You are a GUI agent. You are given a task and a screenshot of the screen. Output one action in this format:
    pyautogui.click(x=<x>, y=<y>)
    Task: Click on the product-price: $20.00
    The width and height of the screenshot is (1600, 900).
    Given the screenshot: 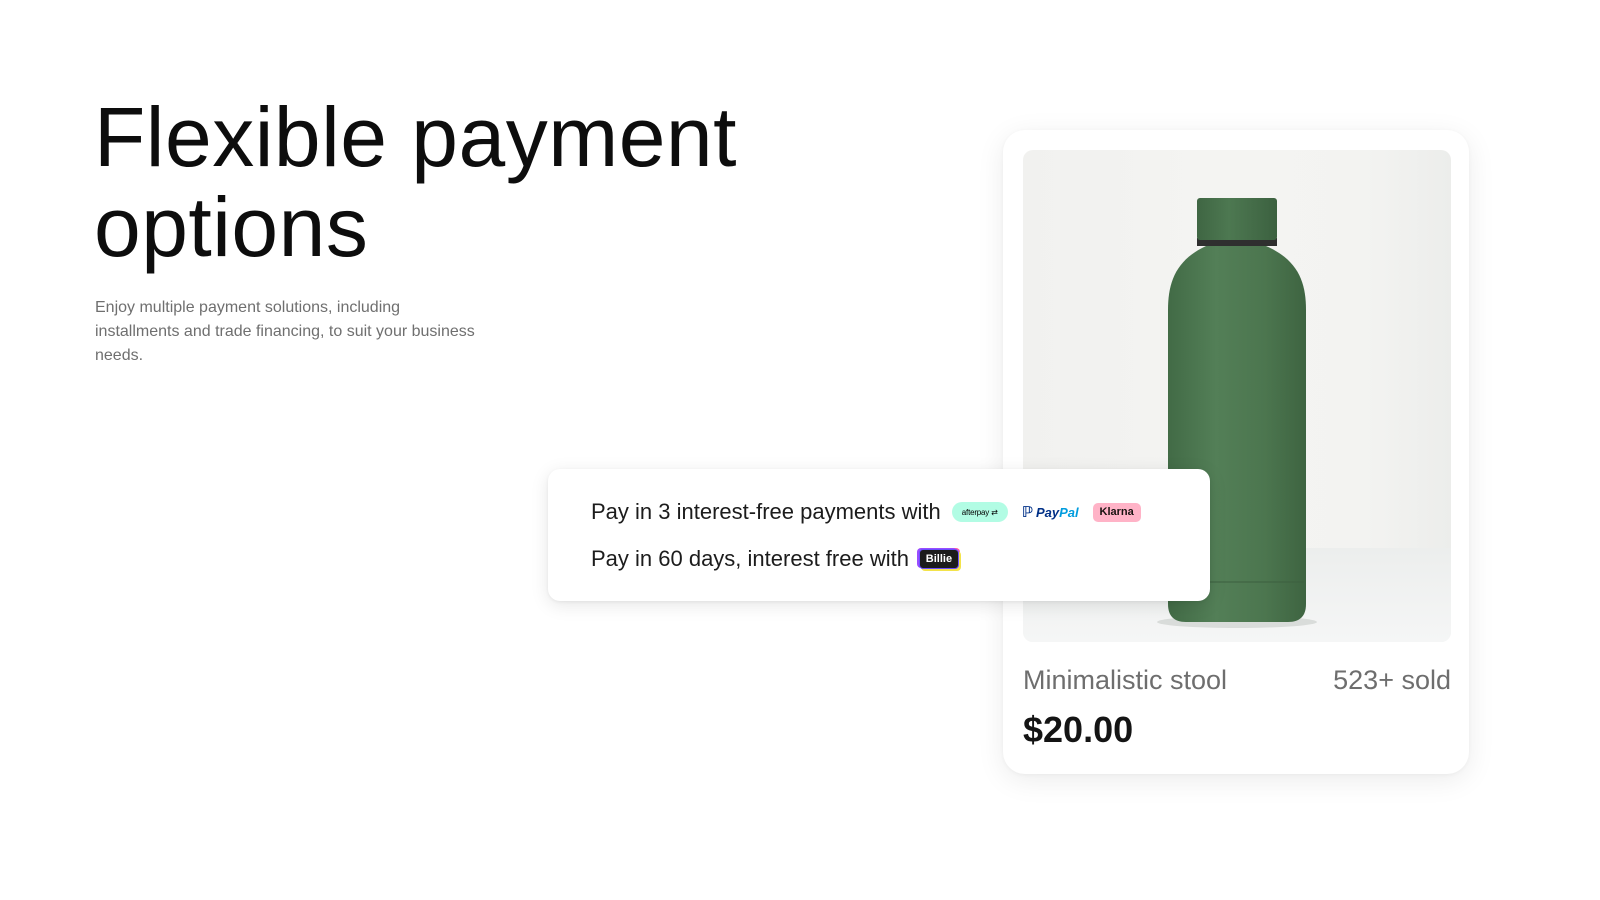 What is the action you would take?
    pyautogui.click(x=1078, y=729)
    